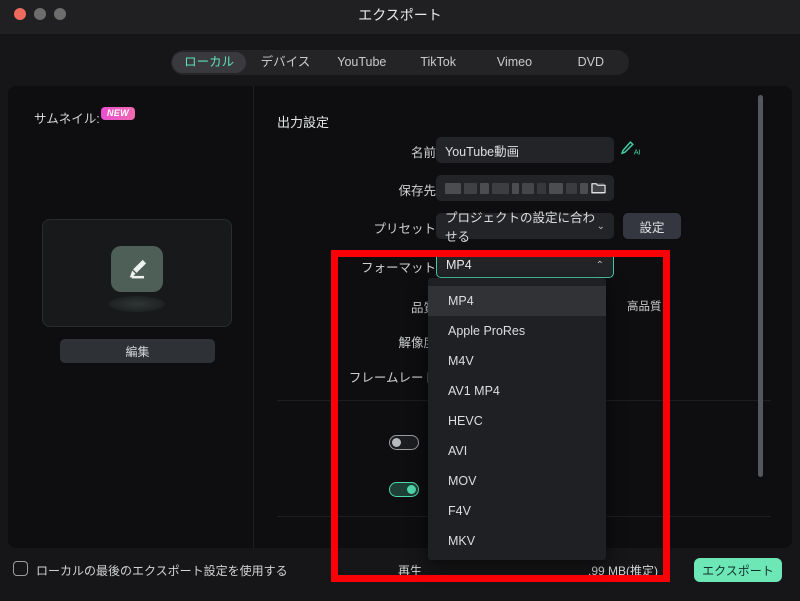 The height and width of the screenshot is (601, 800). I want to click on dropdown-option-hevc: HEVC, so click(517, 421).